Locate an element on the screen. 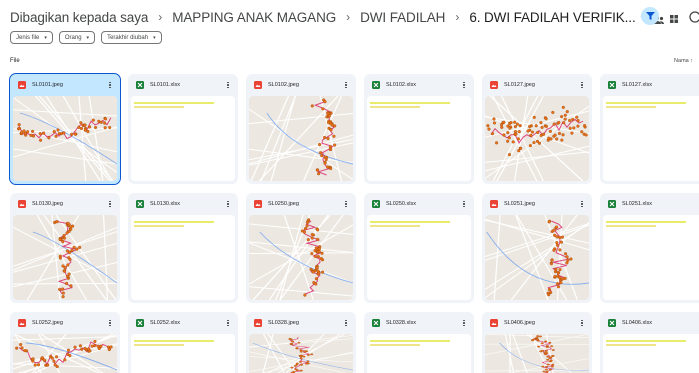 Image resolution: width=699 pixels, height=373 pixels. file-name: SL0101.jpeg is located at coordinates (47, 85).